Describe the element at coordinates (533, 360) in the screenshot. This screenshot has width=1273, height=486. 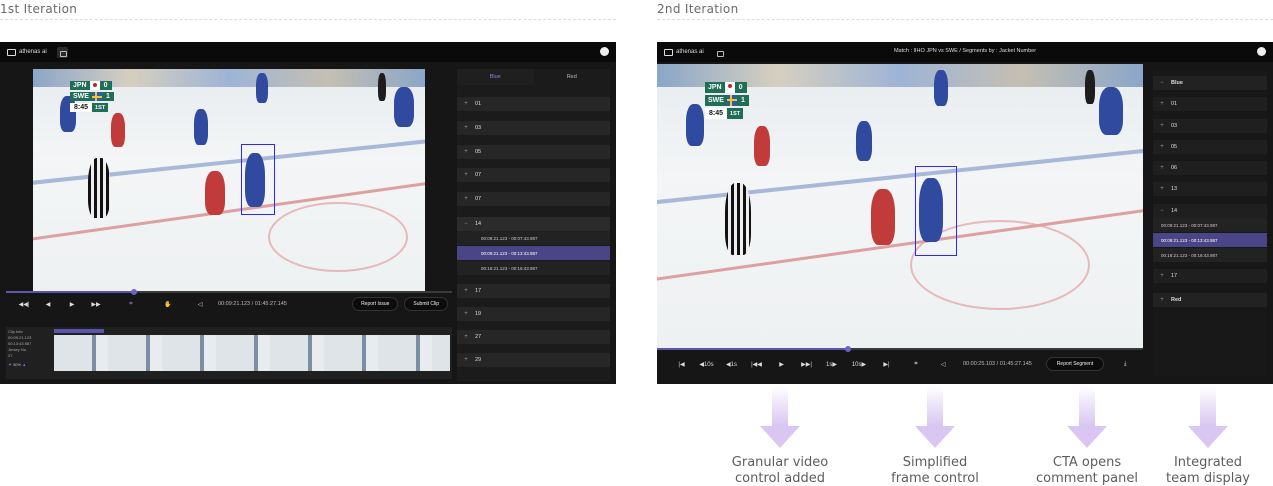
I see `segment-row: +29` at that location.